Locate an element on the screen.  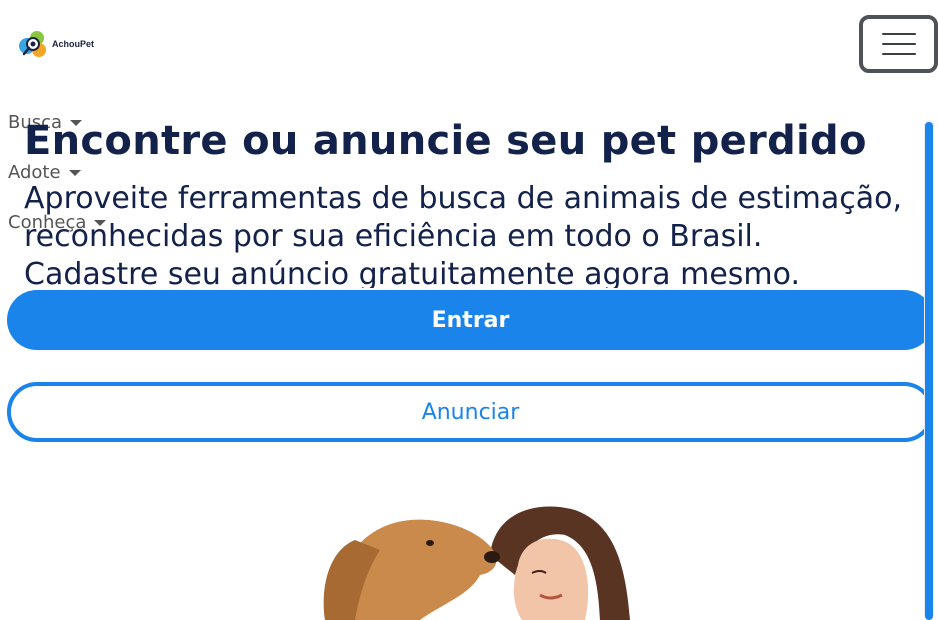
hero-title: Encontre ou anuncie seu pet perdido is located at coordinates (445, 141).